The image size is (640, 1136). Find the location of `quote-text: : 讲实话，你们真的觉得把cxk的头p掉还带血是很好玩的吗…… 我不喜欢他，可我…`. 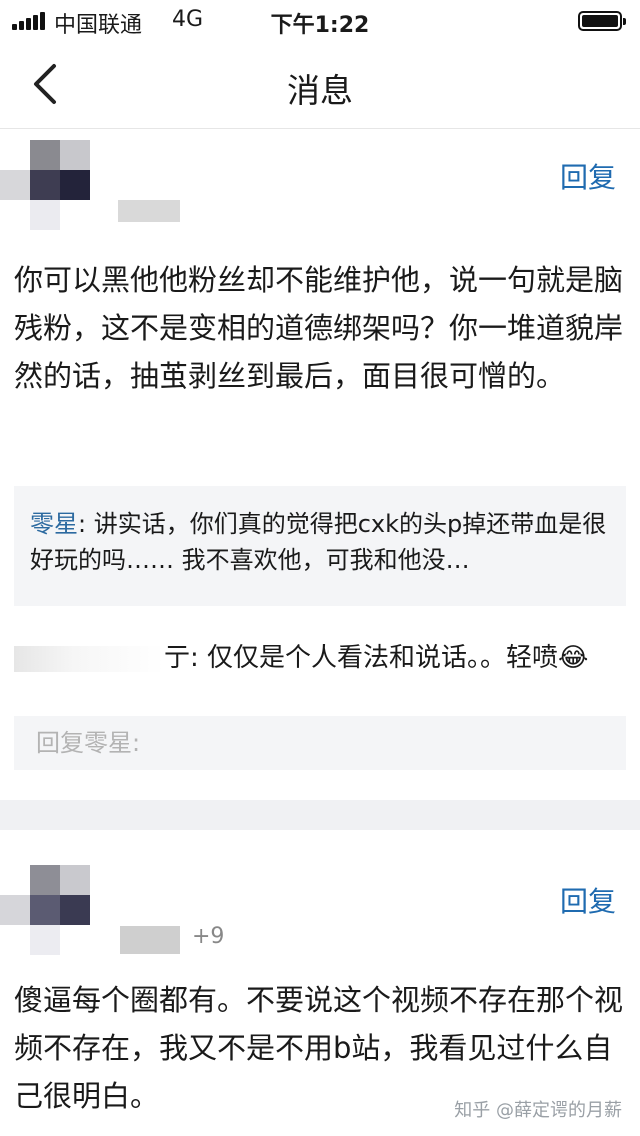

quote-text: : 讲实话，你们真的觉得把cxk的头p掉还带血是很好玩的吗…… 我不喜欢他，可我… is located at coordinates (318, 542).